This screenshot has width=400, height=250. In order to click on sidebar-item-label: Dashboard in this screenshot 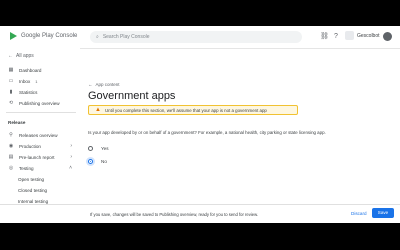, I will do `click(30, 70)`.